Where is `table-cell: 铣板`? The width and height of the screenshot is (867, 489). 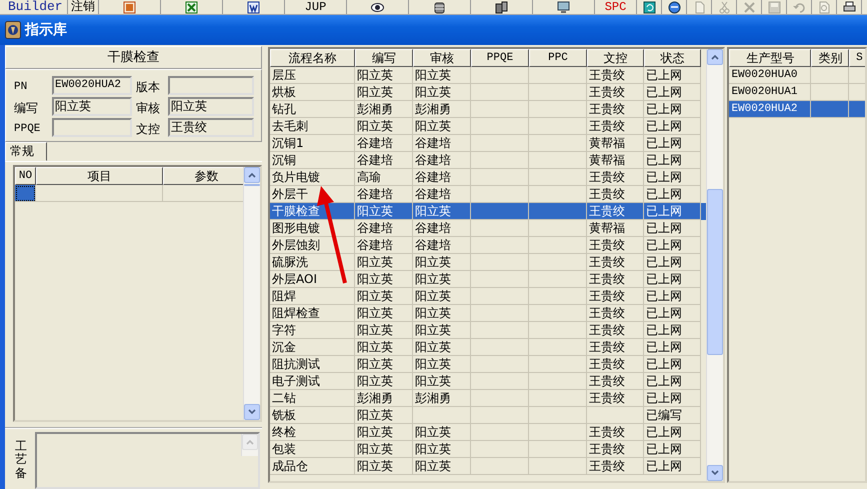
table-cell: 铣板 is located at coordinates (312, 415).